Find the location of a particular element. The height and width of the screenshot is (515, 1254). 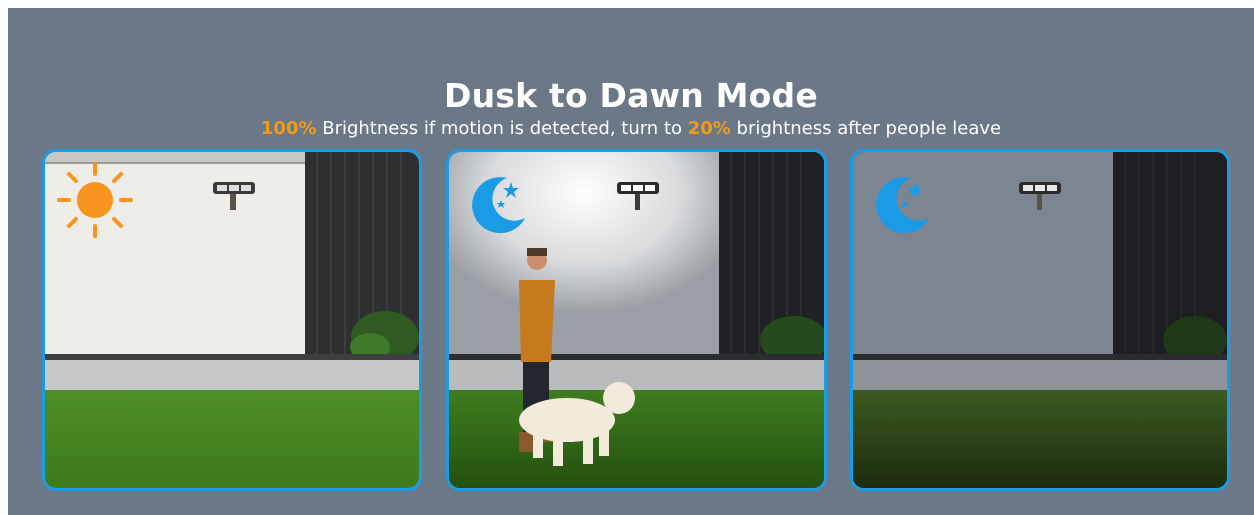

subtitle-text-end: brightness after people leave is located at coordinates (866, 128).